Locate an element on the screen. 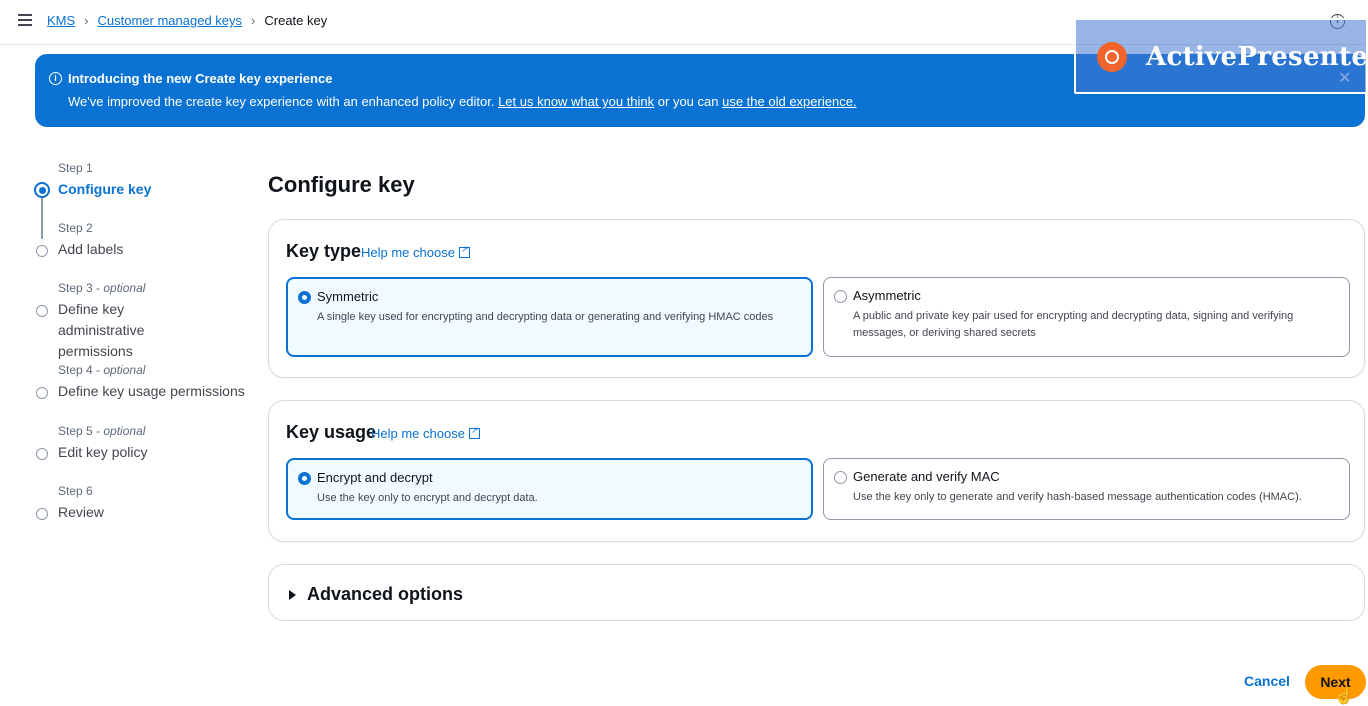  option-title: Symmetric is located at coordinates (348, 296).